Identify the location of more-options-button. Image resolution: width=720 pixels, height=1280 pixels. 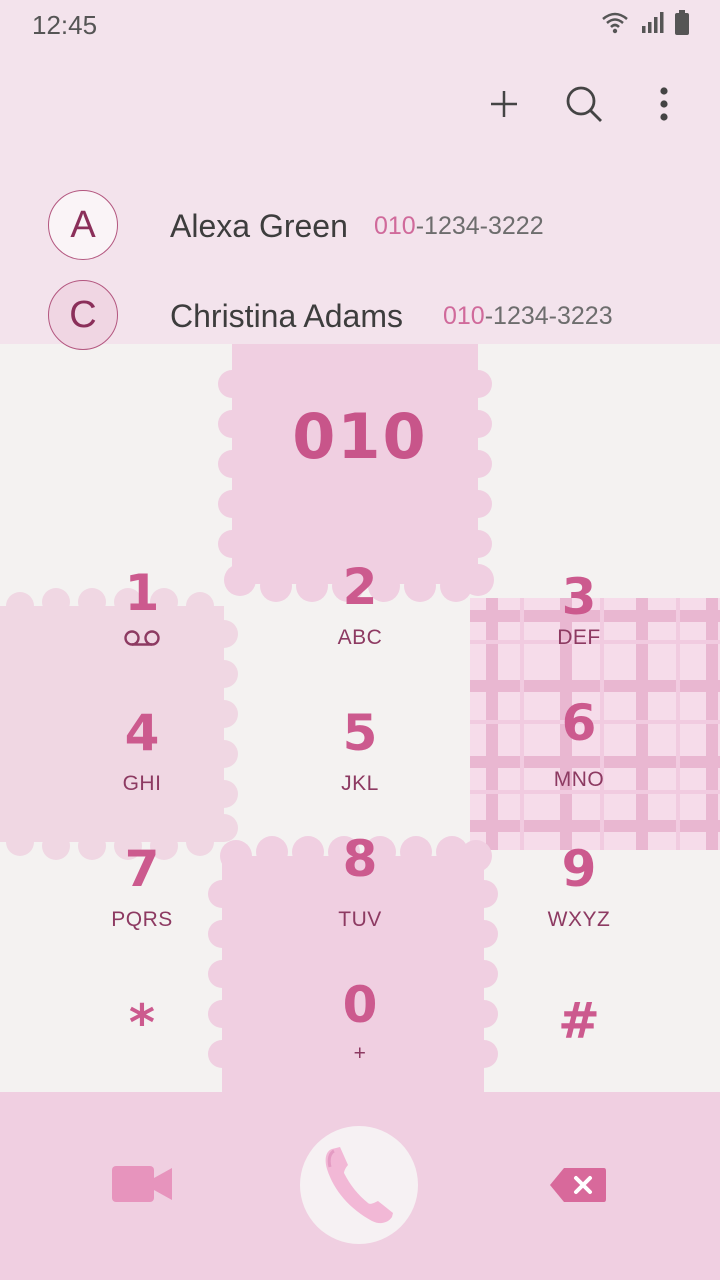
(664, 104).